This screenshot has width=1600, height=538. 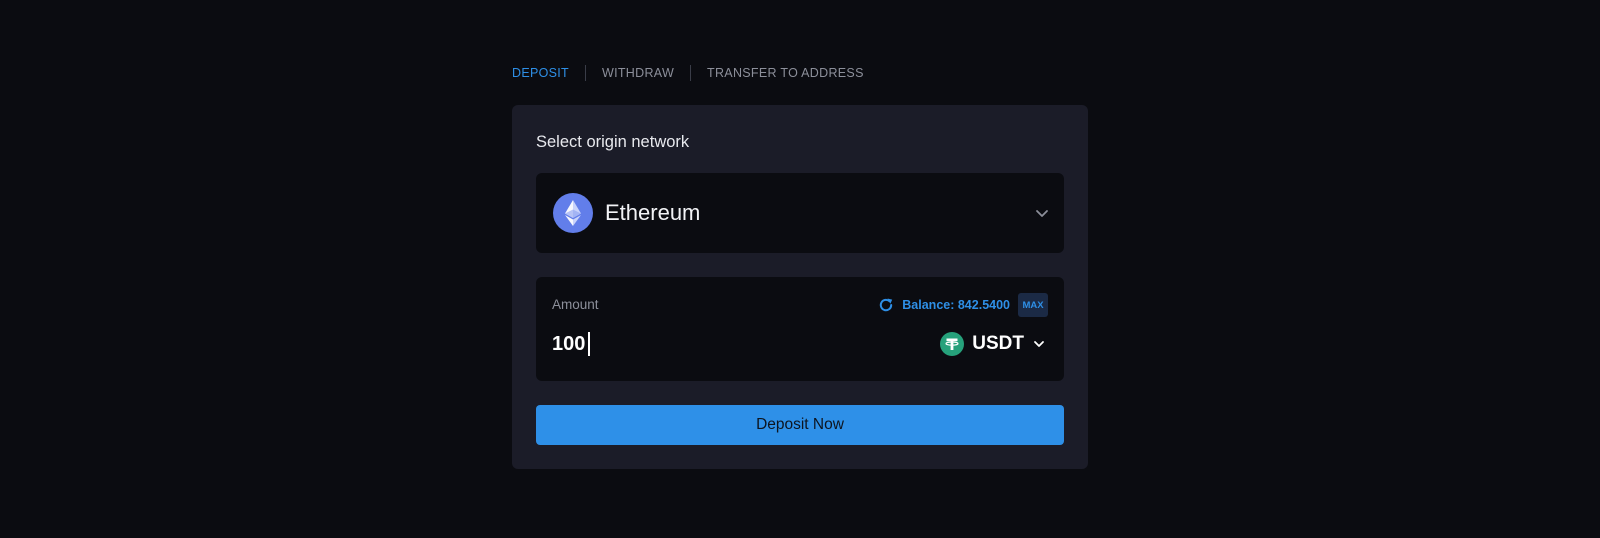 I want to click on balance-row: Balance: 842.5400 MAX, so click(x=963, y=305).